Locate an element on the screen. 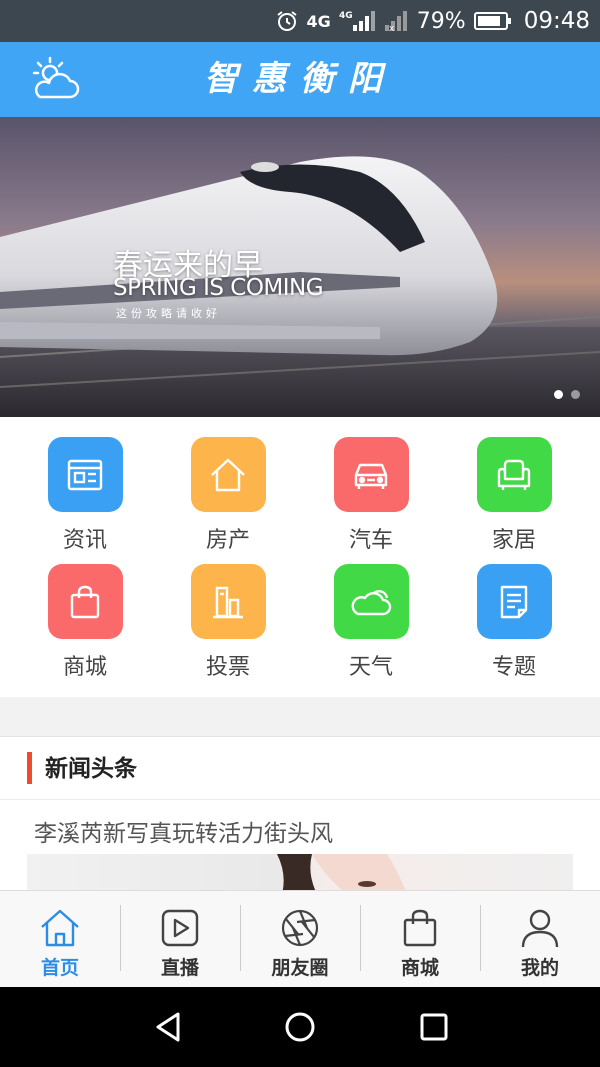  grid-item-topic: 专题 is located at coordinates (514, 629).